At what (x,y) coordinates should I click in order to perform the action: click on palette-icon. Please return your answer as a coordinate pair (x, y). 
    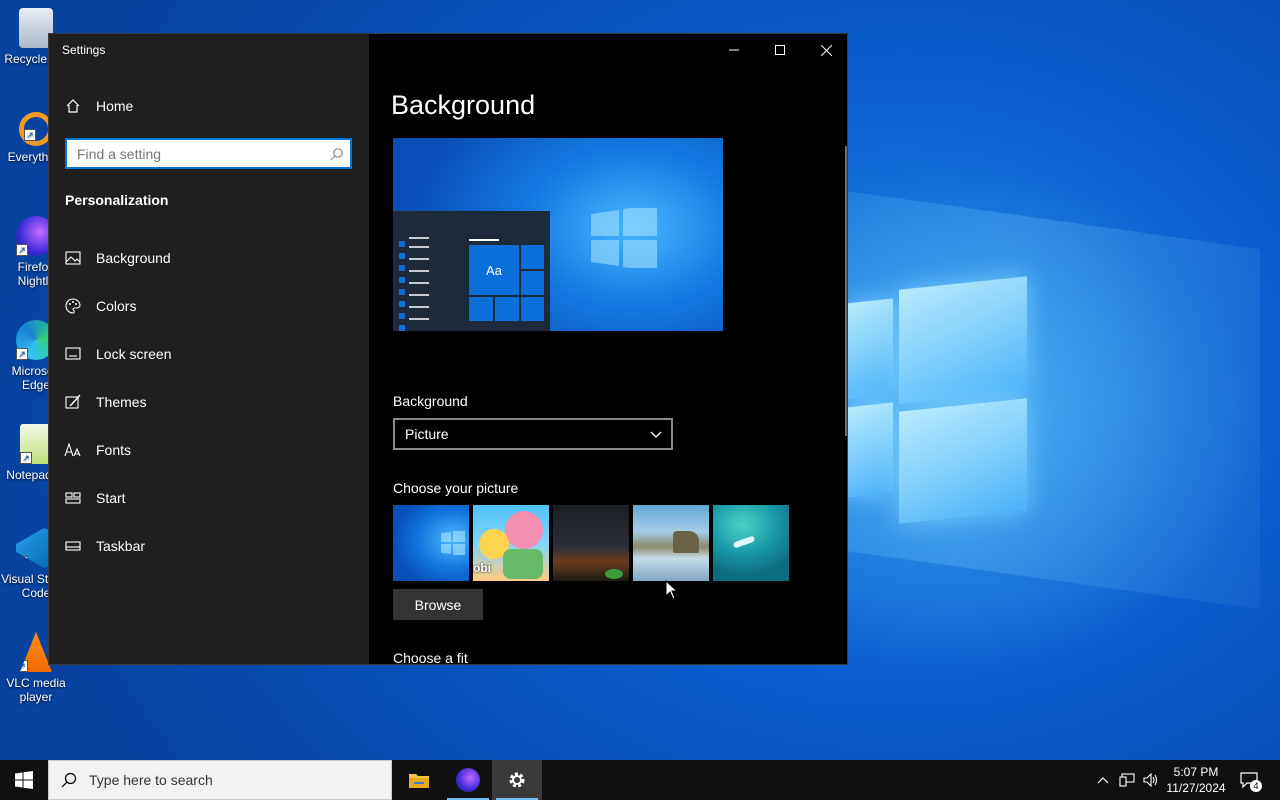
    Looking at the image, I should click on (73, 306).